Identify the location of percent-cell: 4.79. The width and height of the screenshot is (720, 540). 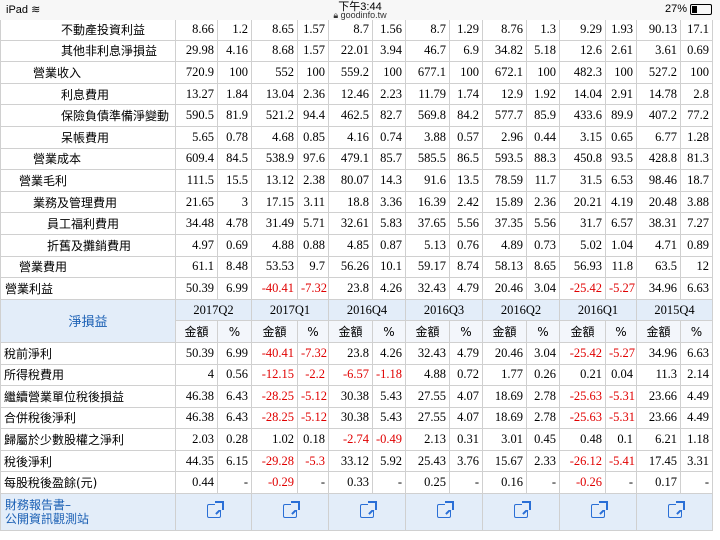
(466, 353).